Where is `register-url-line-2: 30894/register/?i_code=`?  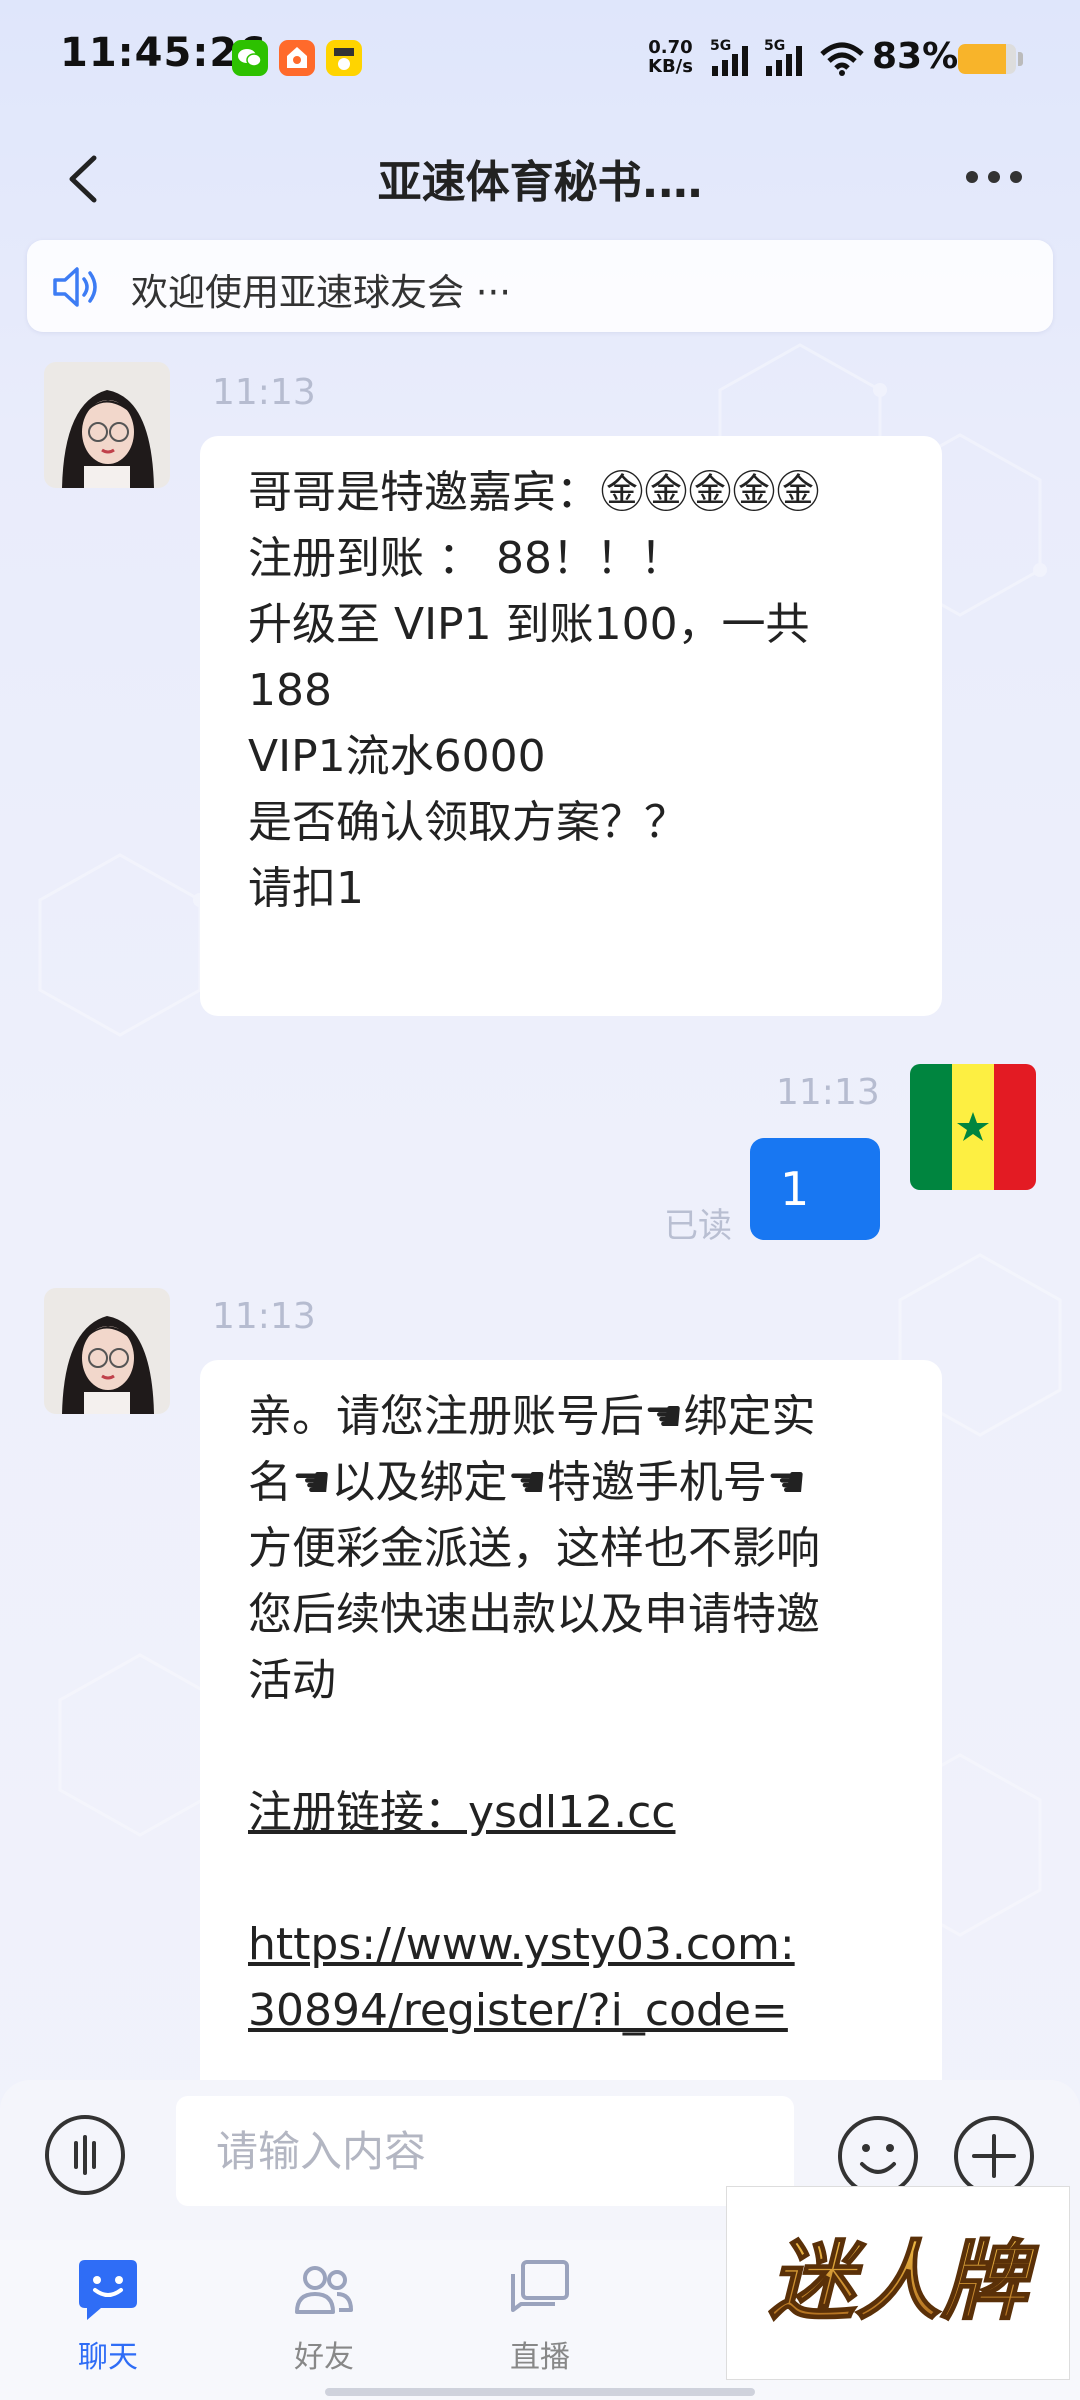 register-url-line-2: 30894/register/?i_code= is located at coordinates (575, 2011).